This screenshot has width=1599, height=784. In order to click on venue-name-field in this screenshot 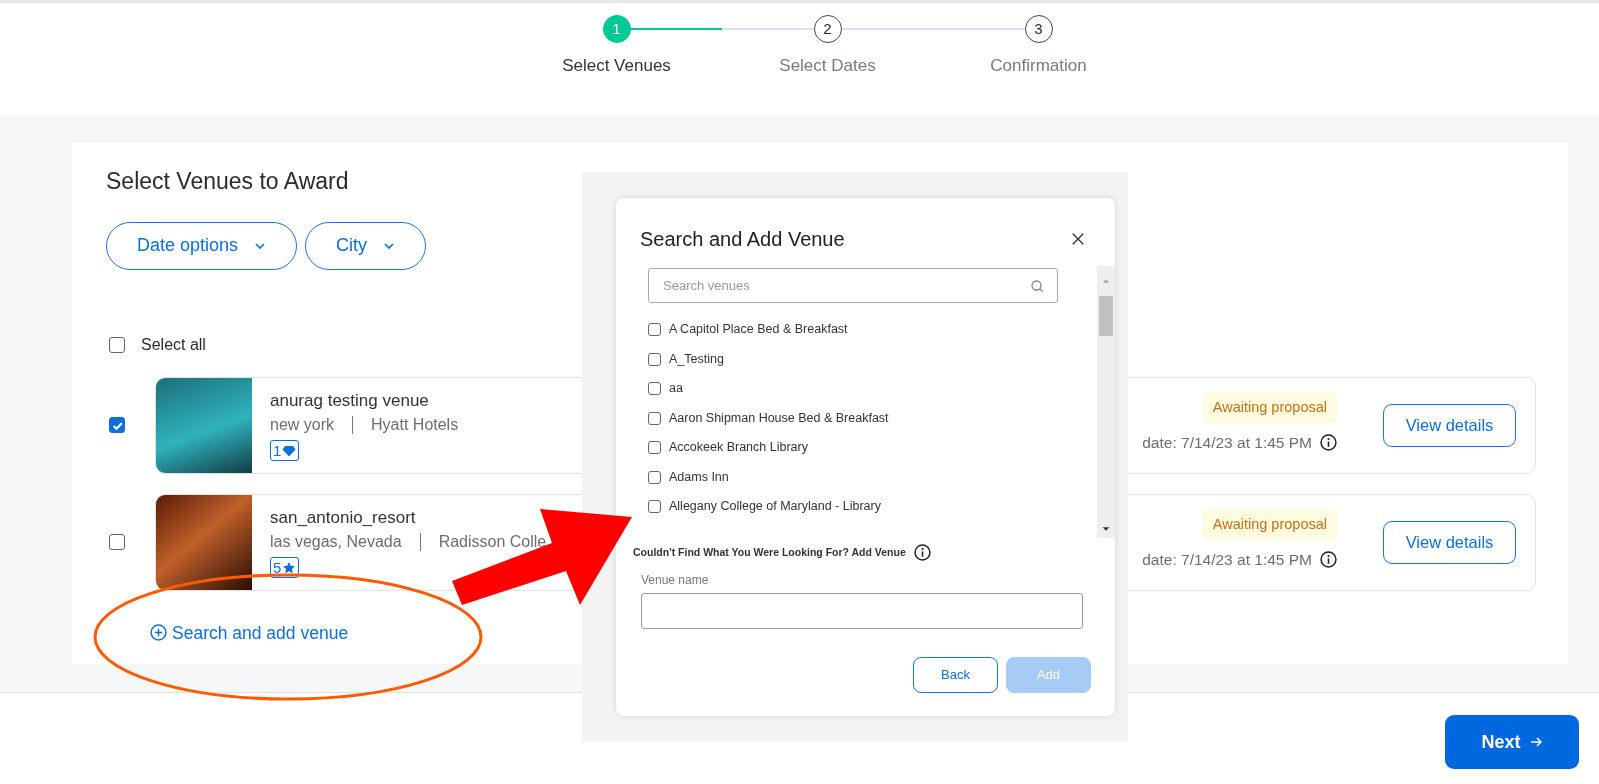, I will do `click(862, 611)`.